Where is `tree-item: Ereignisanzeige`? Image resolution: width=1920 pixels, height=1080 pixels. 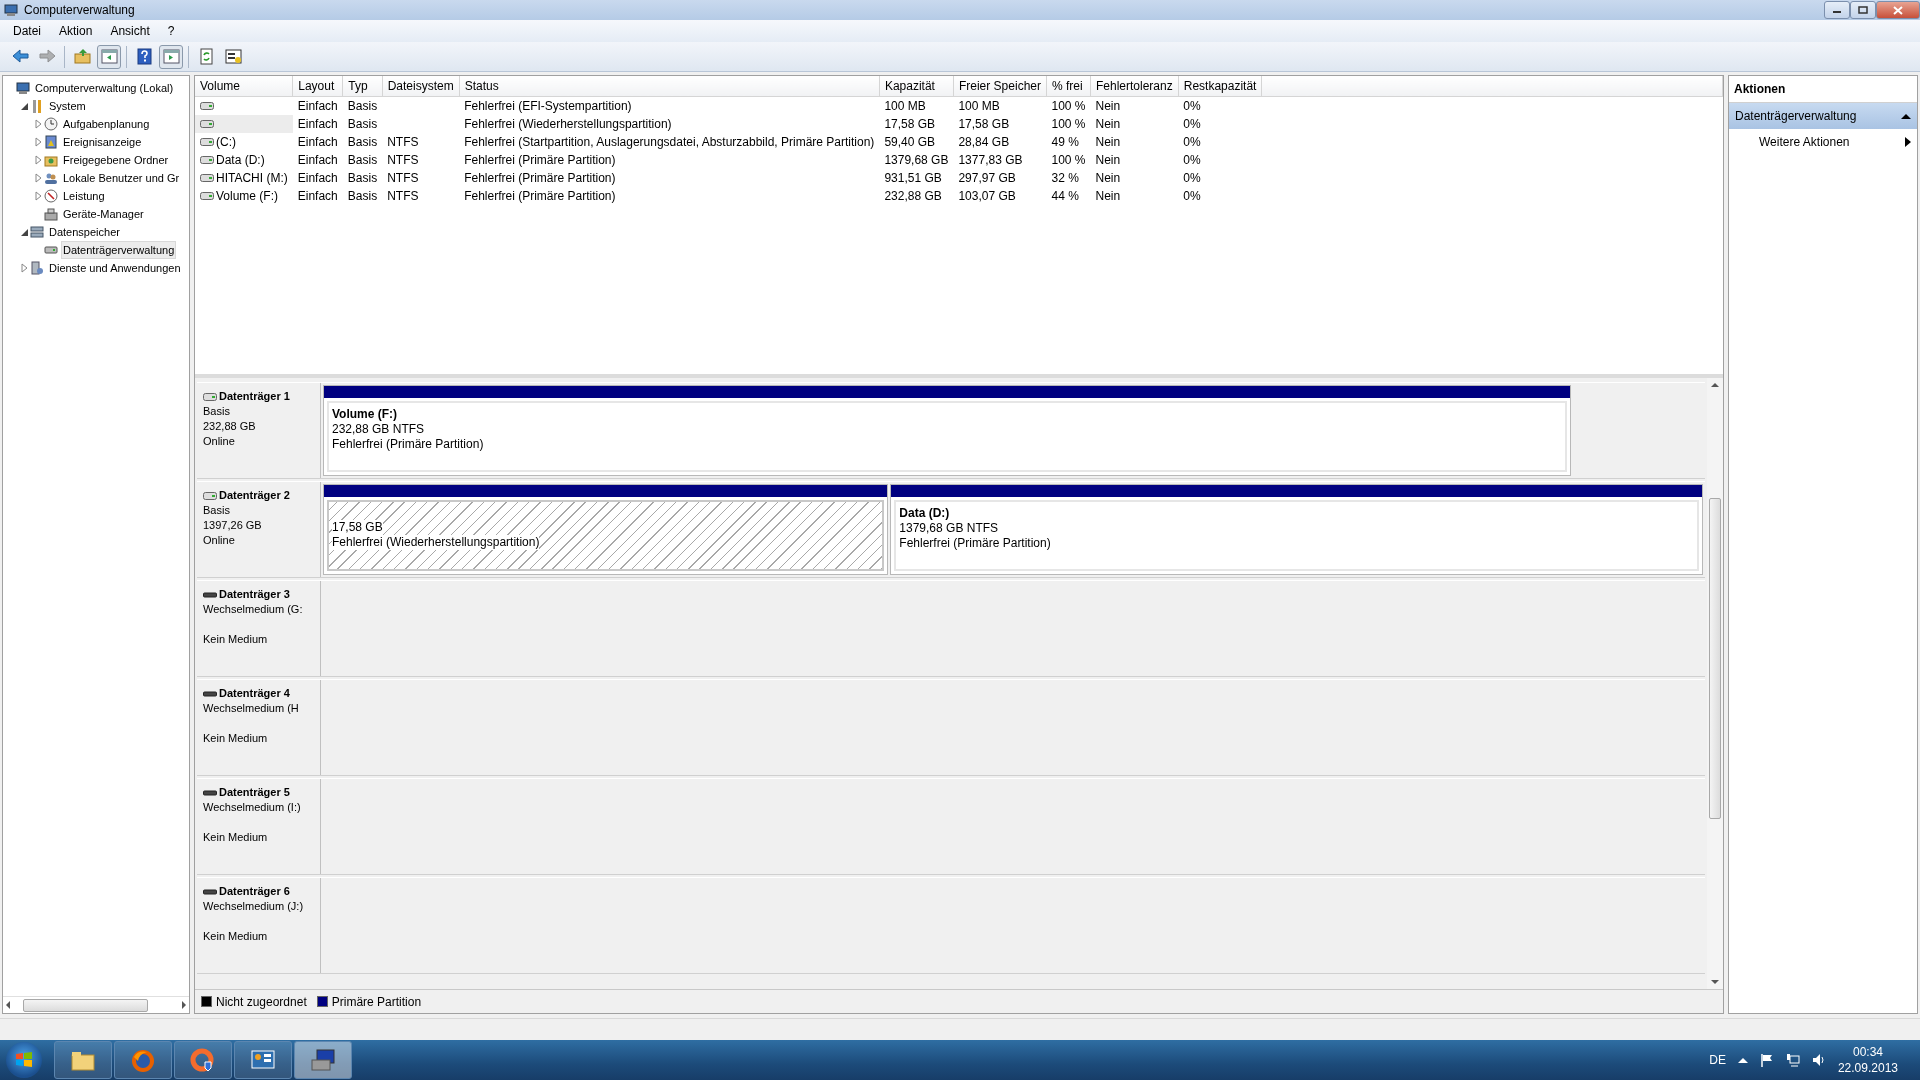
tree-item: Ereignisanzeige is located at coordinates (102, 142).